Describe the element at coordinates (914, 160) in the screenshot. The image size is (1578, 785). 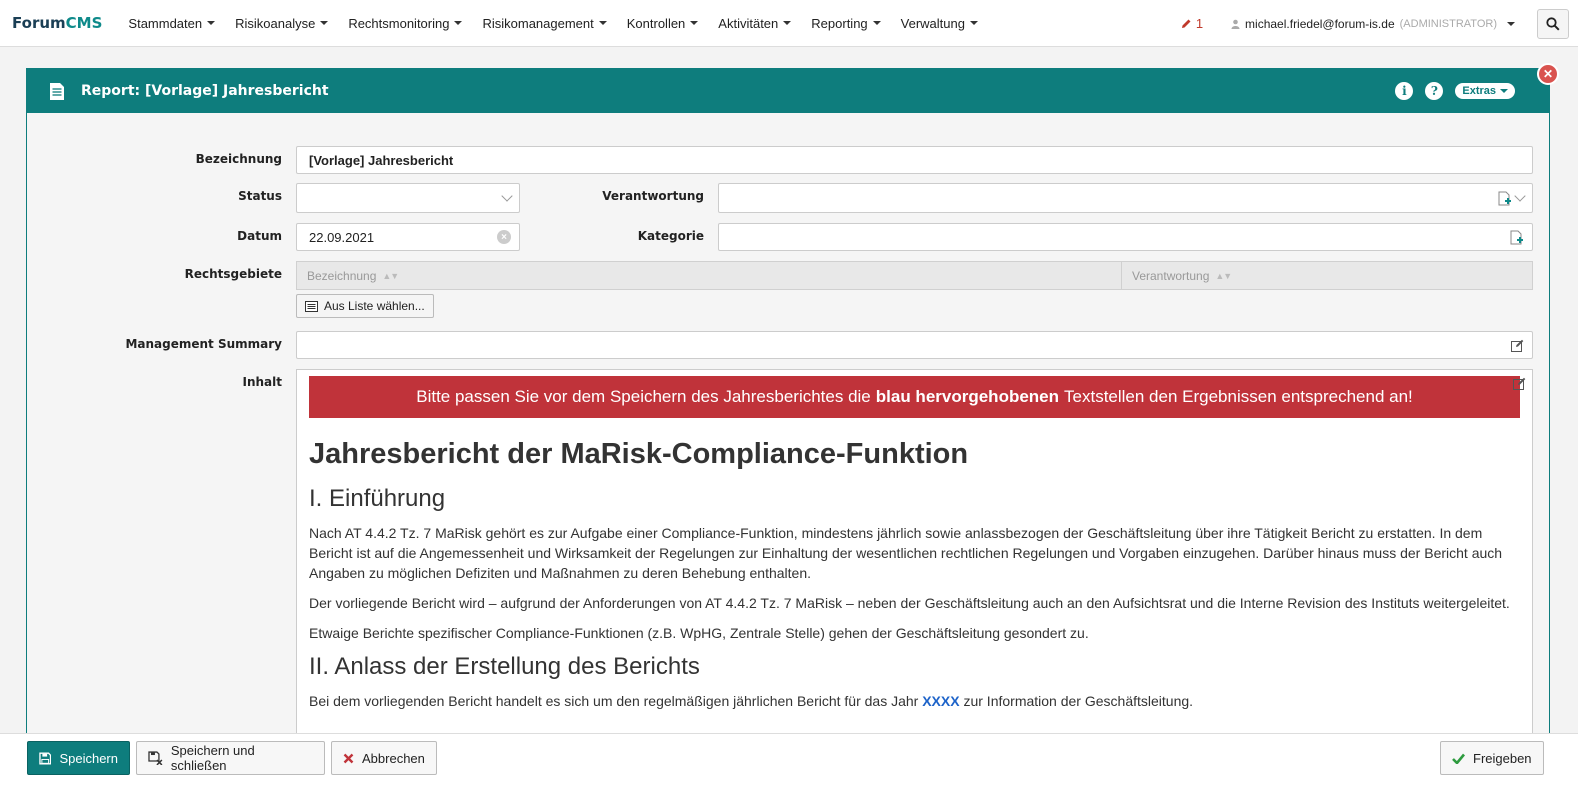
I see `bezeichnung-input: [Vorlage] Jahresbericht` at that location.